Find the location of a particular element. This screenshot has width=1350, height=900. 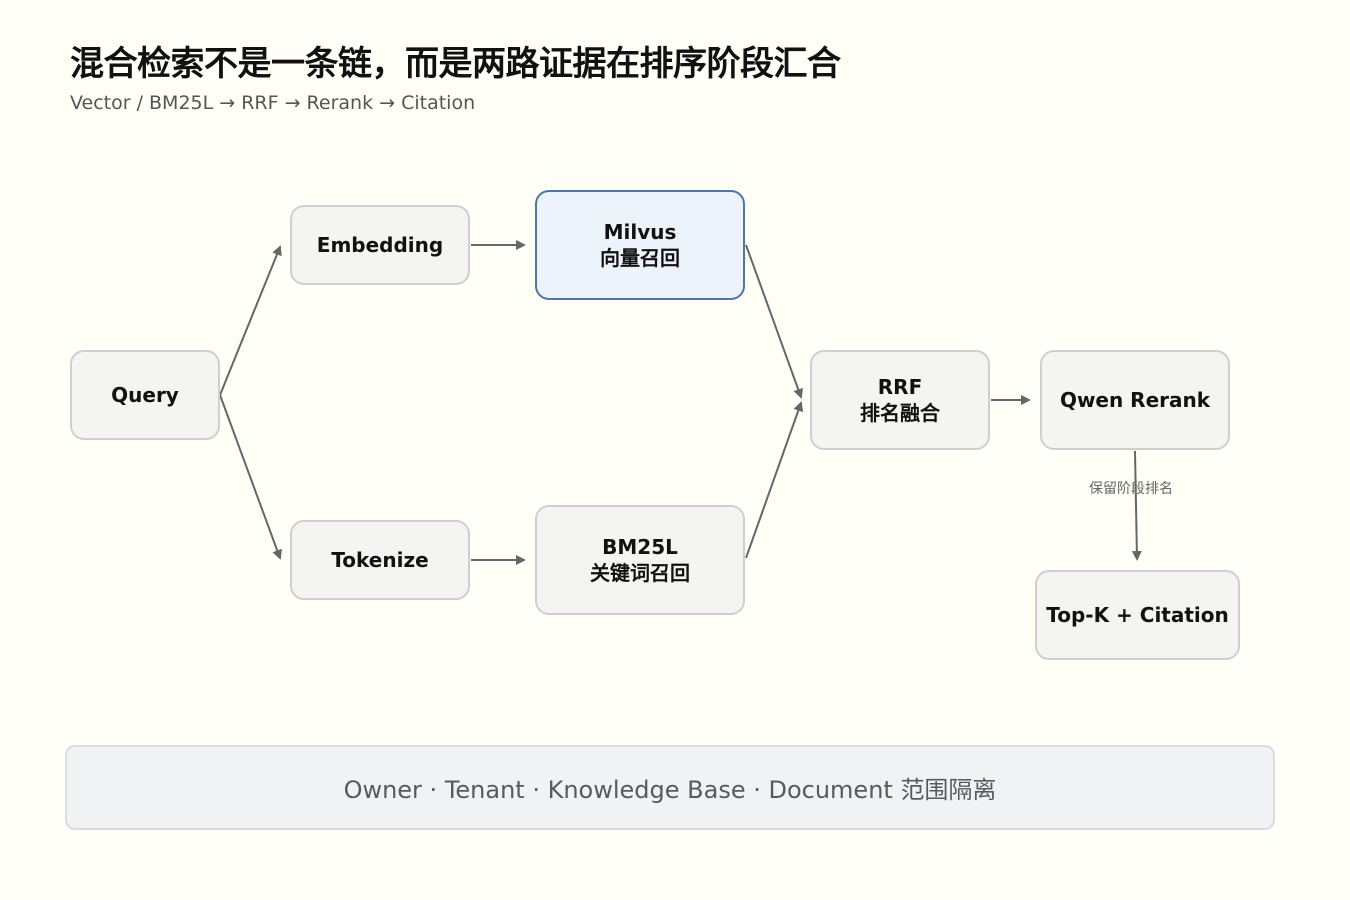

milvus-node: Milvus 向量召回 is located at coordinates (640, 245).